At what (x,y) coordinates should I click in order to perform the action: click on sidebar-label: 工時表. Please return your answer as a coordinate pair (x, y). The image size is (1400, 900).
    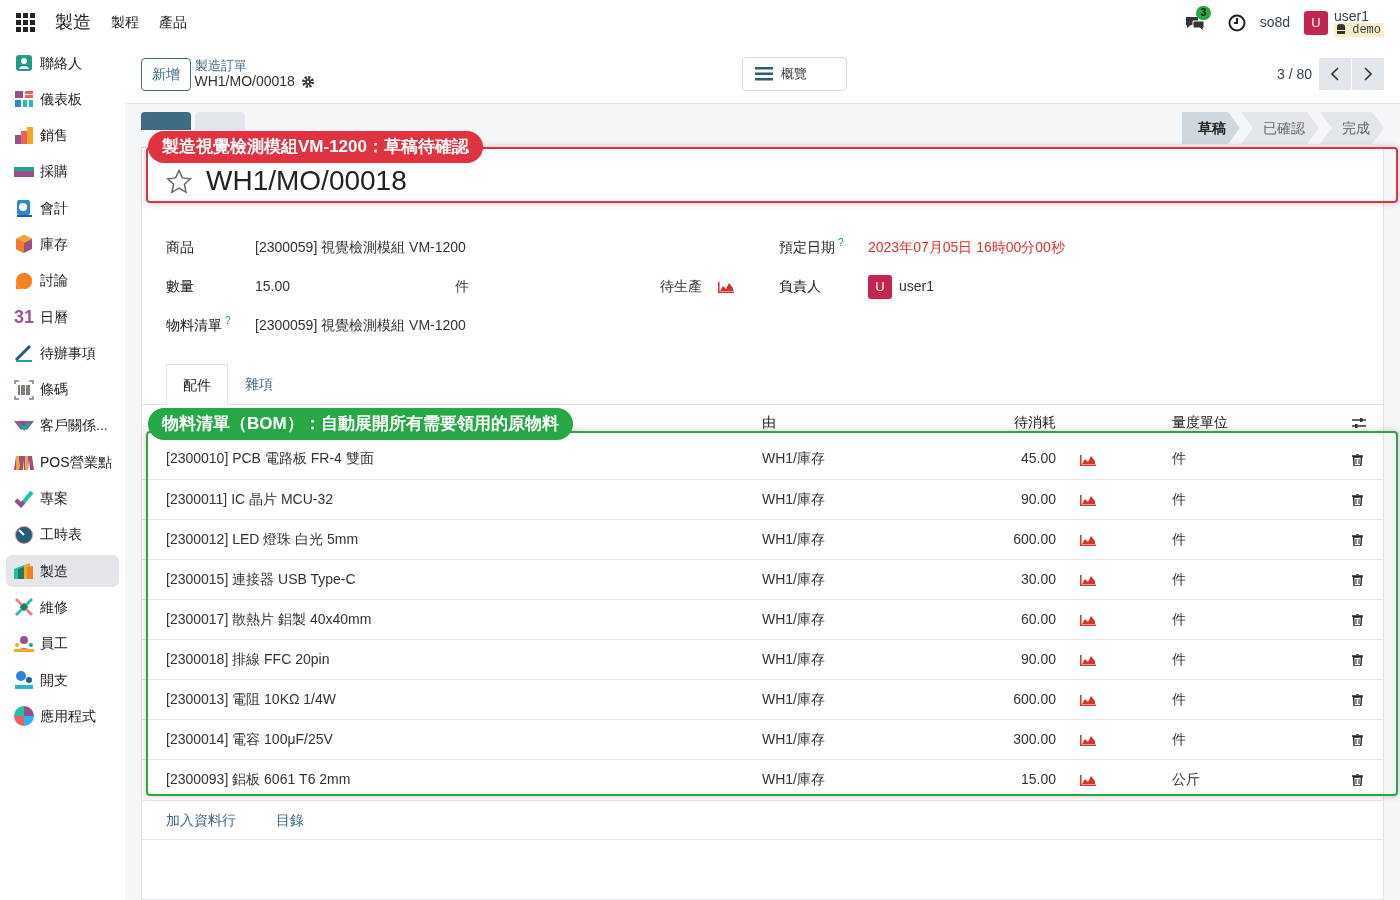
    Looking at the image, I should click on (61, 535).